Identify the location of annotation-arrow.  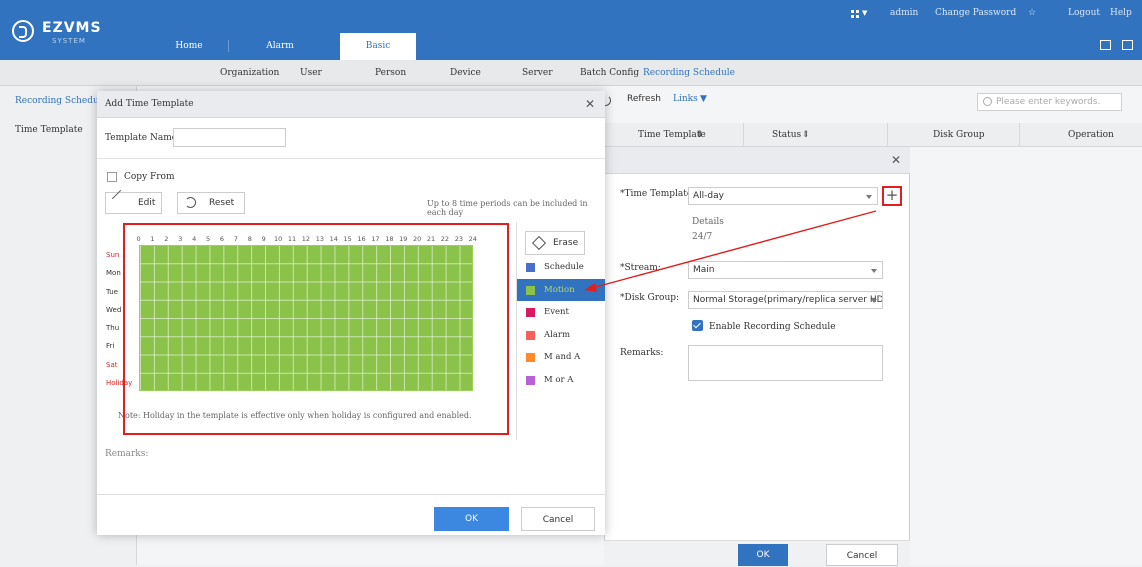
(730, 251).